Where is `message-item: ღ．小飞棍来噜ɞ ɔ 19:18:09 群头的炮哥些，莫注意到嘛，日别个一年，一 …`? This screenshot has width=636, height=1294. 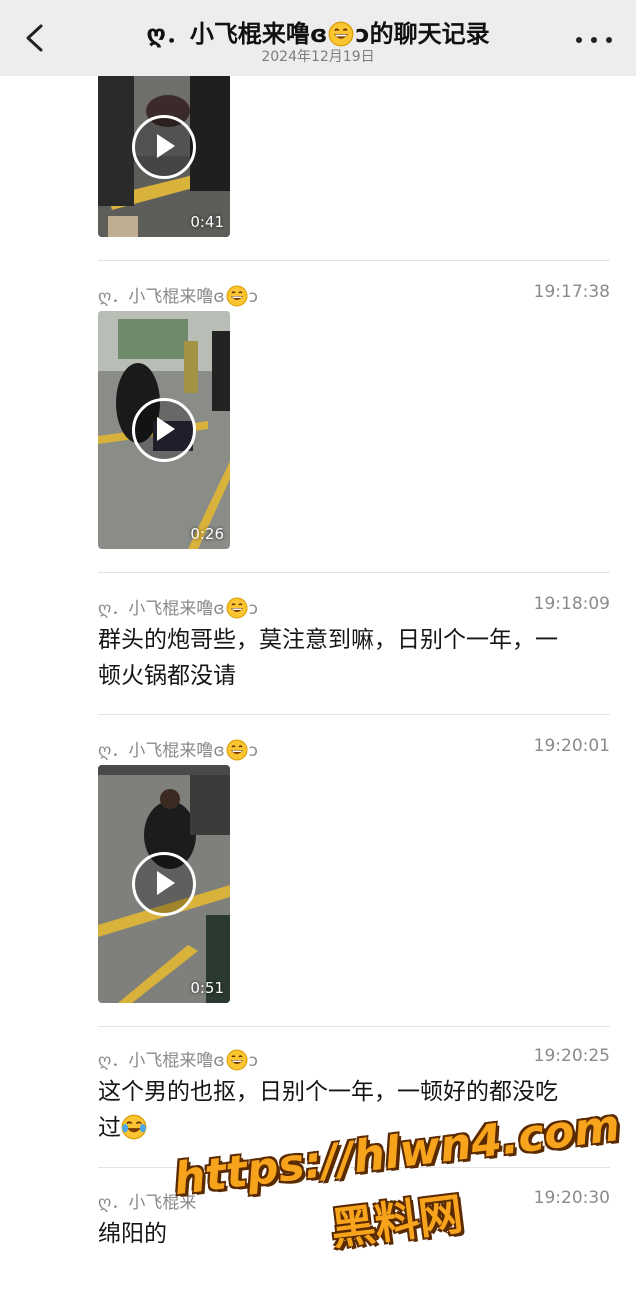
message-item: ღ．小飞棍来噜ɞ ɔ 19:18:09 群头的炮哥些，莫注意到嘛，日别个一年，一 … is located at coordinates (354, 647).